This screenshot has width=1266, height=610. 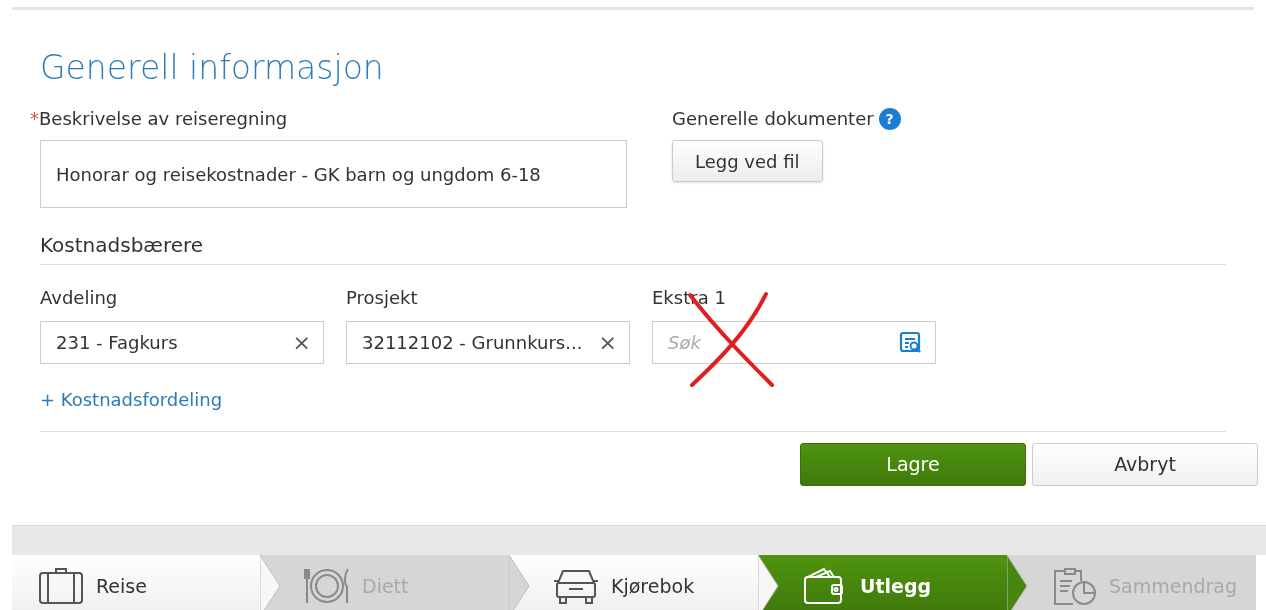 I want to click on add-cost-distribution-link: + Kostnadsfordeling, so click(x=131, y=399).